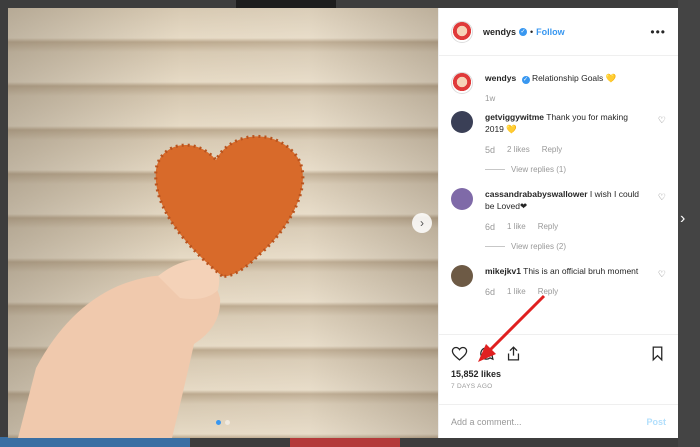 This screenshot has height=447, width=700. What do you see at coordinates (514, 117) in the screenshot?
I see `comment-username: getviggywitme` at bounding box center [514, 117].